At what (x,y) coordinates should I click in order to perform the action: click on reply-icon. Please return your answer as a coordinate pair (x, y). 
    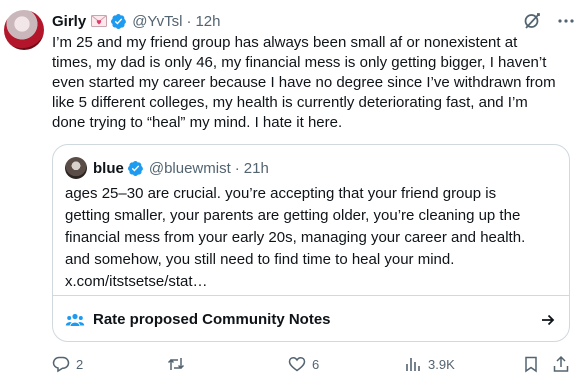
    Looking at the image, I should click on (61, 364).